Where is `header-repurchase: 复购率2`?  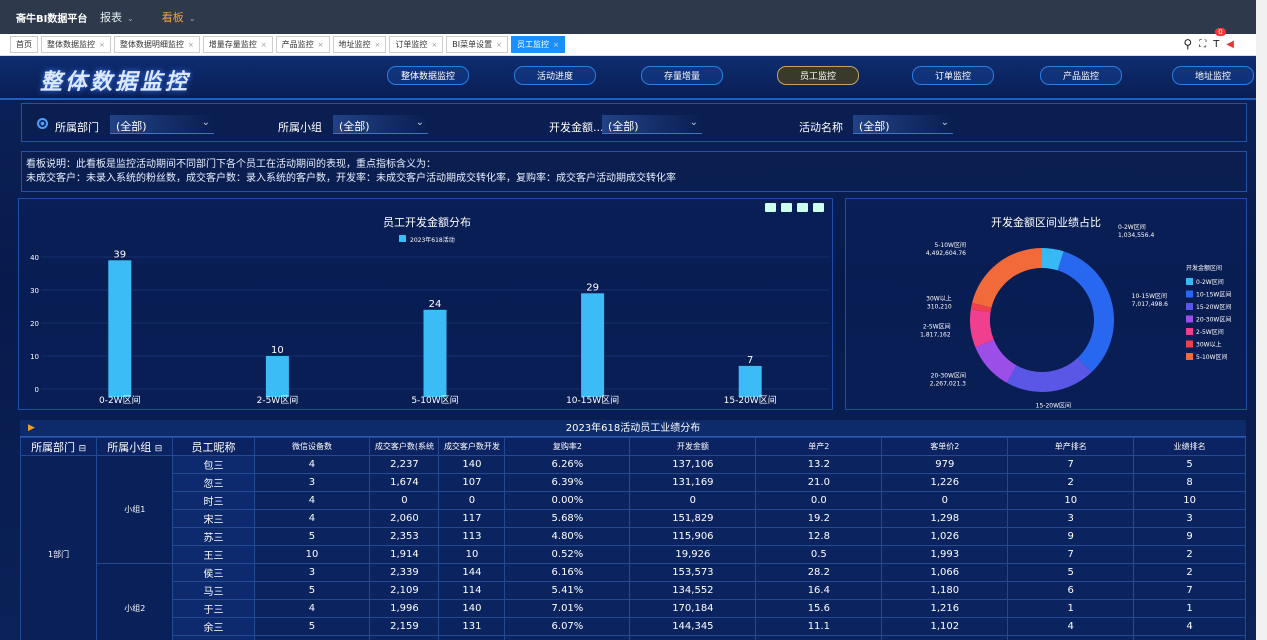
header-repurchase: 复购率2 is located at coordinates (567, 446).